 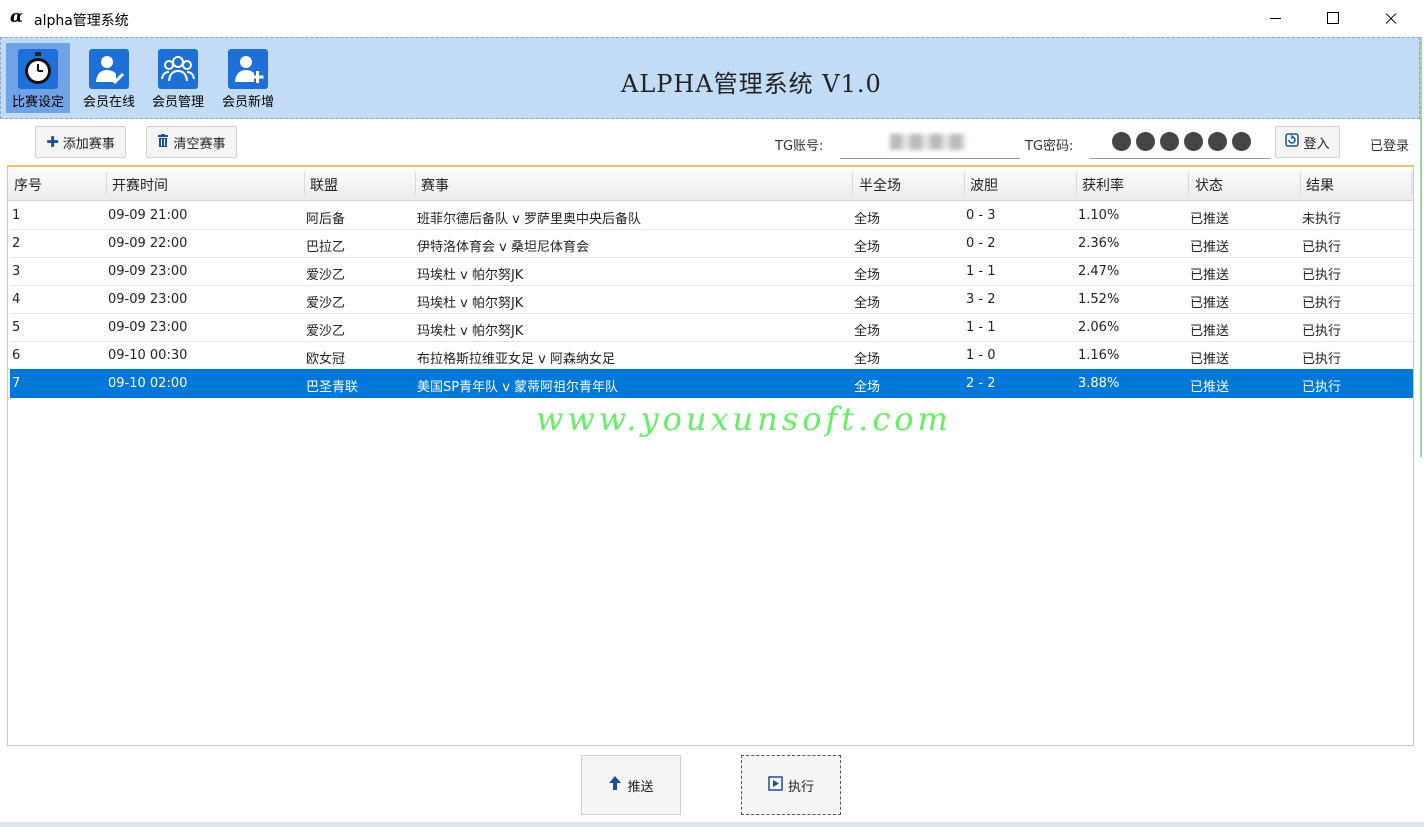 I want to click on nav-label: 会员新增, so click(x=247, y=102).